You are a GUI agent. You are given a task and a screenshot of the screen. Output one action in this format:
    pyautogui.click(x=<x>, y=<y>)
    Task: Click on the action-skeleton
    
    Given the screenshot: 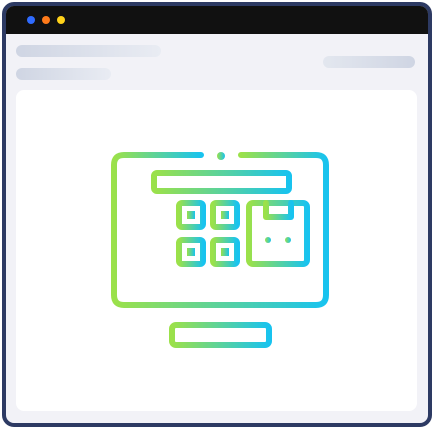 What is the action you would take?
    pyautogui.click(x=369, y=62)
    